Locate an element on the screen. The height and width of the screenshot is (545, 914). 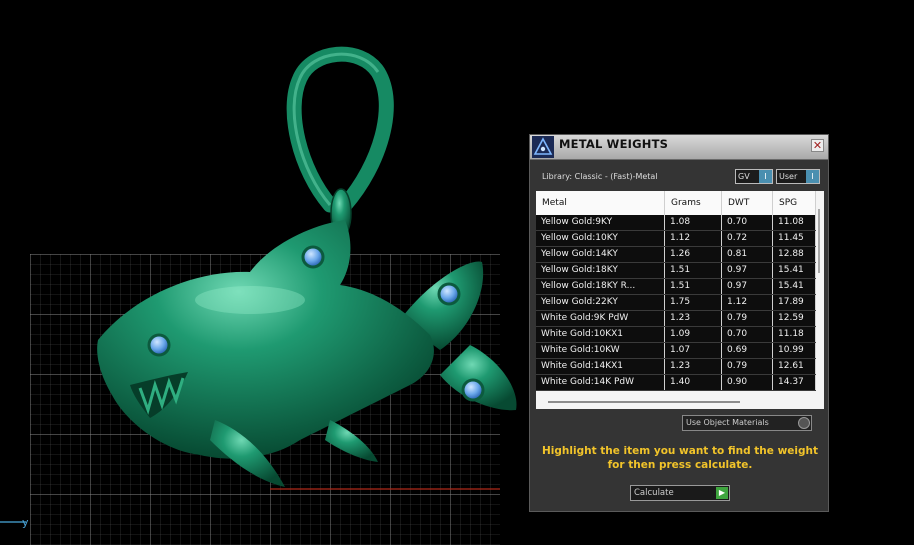
table-row: White Gold:10KX1 1.09 0.70 11.18 is located at coordinates (676, 335).